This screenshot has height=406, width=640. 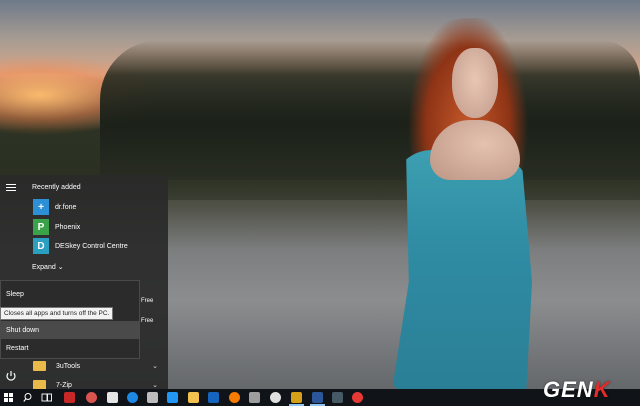 I want to click on expand-button: Expand ⌄, so click(x=48, y=267).